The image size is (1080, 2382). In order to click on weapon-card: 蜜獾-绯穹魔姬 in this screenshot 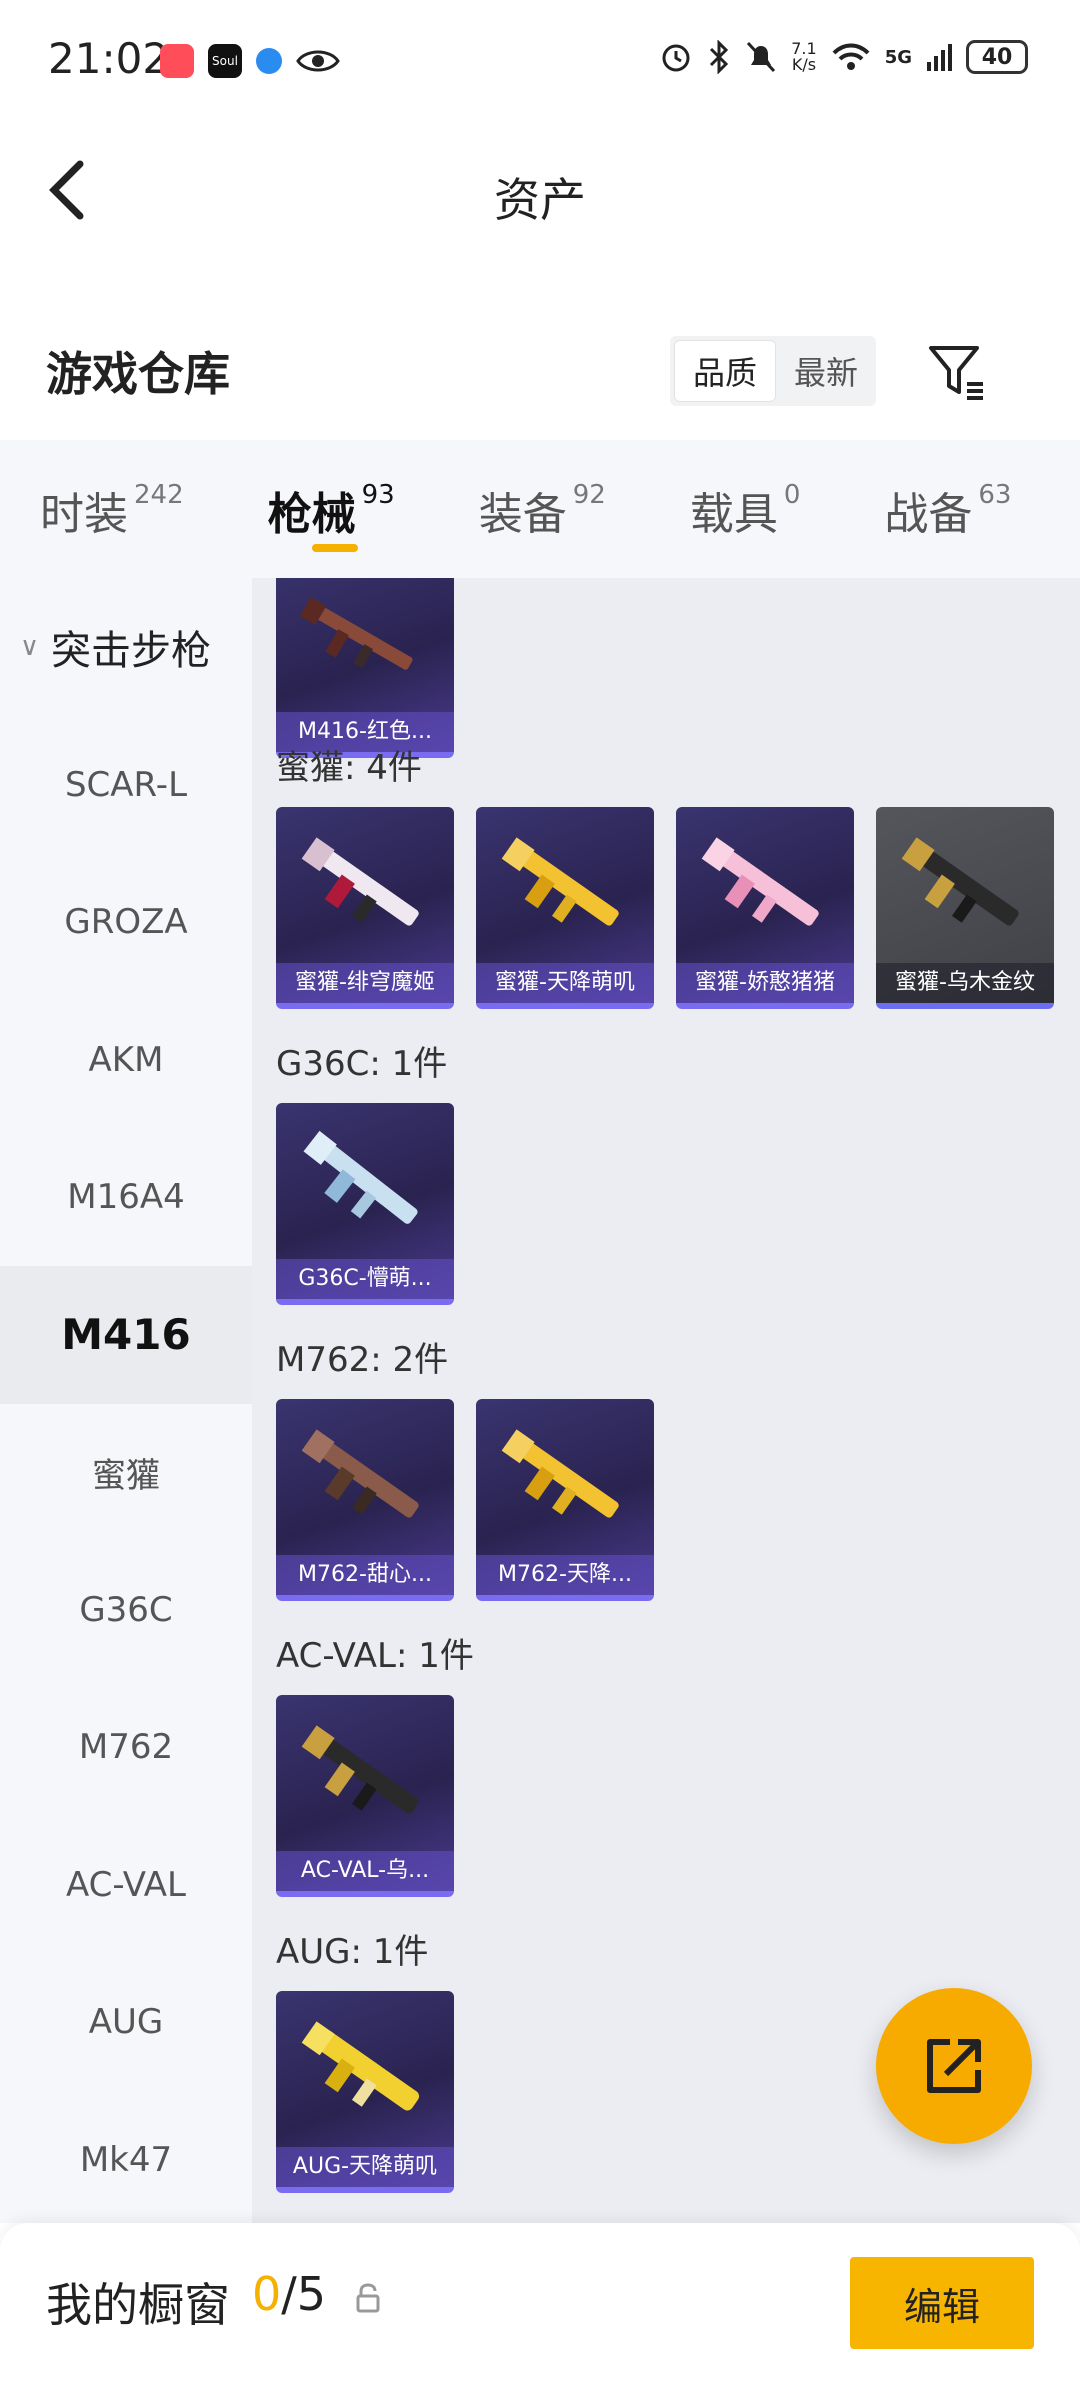, I will do `click(365, 908)`.